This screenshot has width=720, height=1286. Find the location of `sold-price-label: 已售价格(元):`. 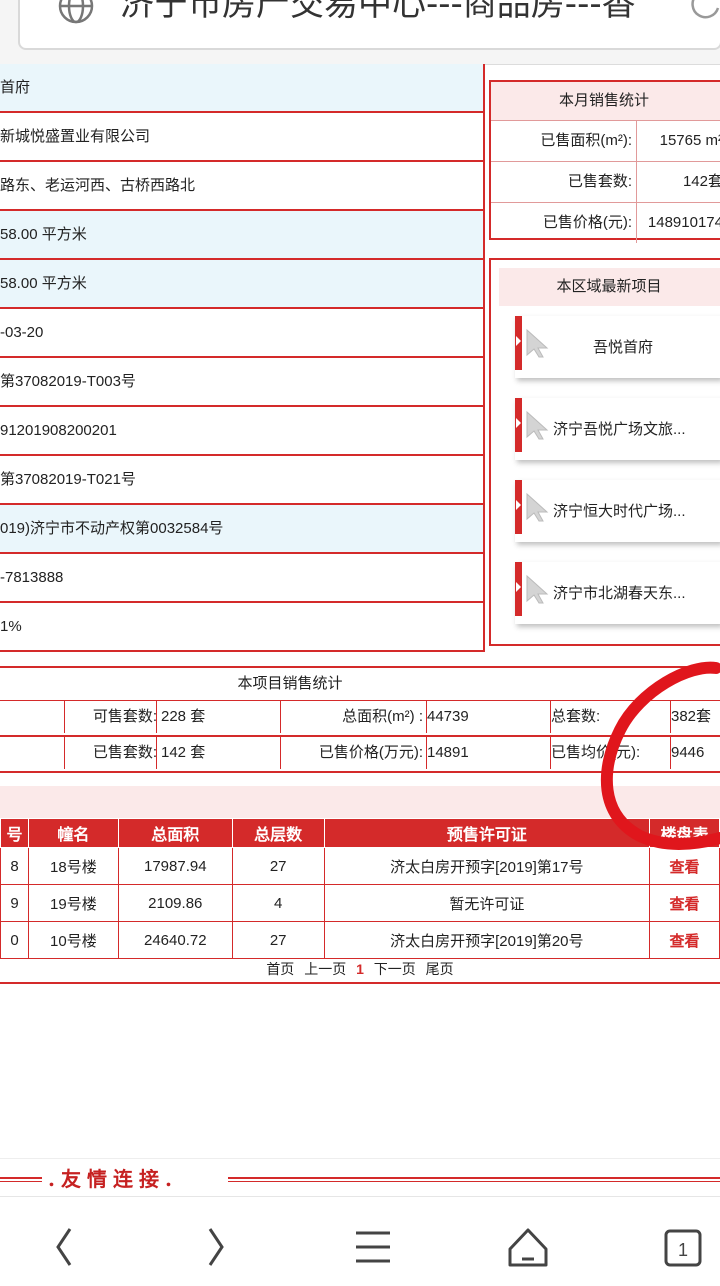

sold-price-label: 已售价格(元): is located at coordinates (564, 223).